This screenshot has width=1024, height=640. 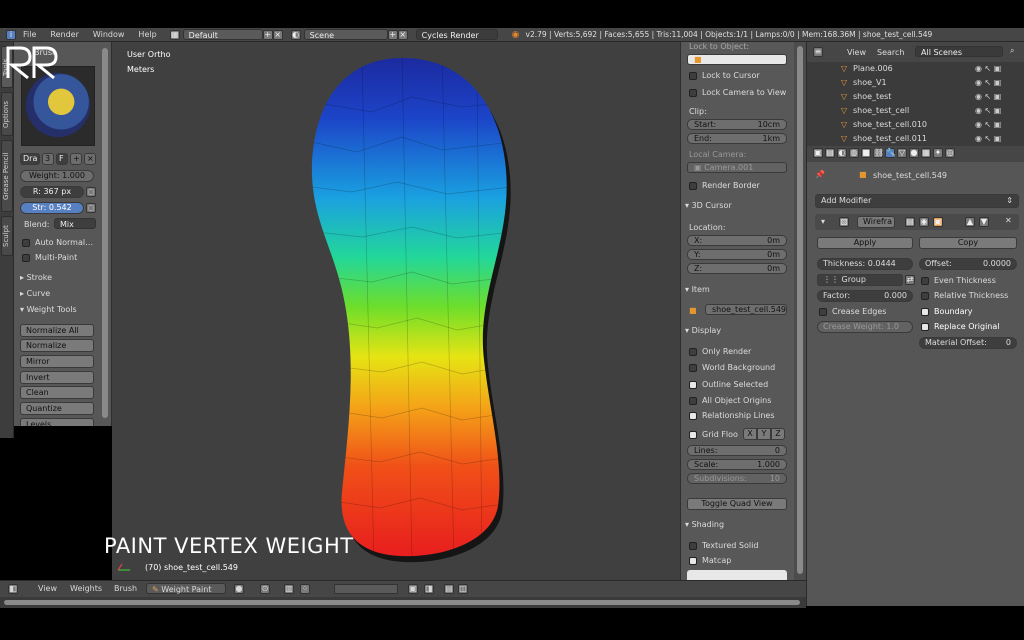 What do you see at coordinates (26, 257) in the screenshot?
I see `multi-paint-box` at bounding box center [26, 257].